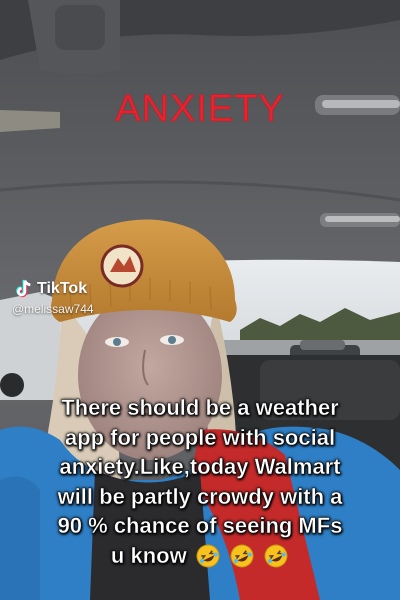 The image size is (400, 600). I want to click on caption-line: 90 % chance of seeing MFs, so click(200, 525).